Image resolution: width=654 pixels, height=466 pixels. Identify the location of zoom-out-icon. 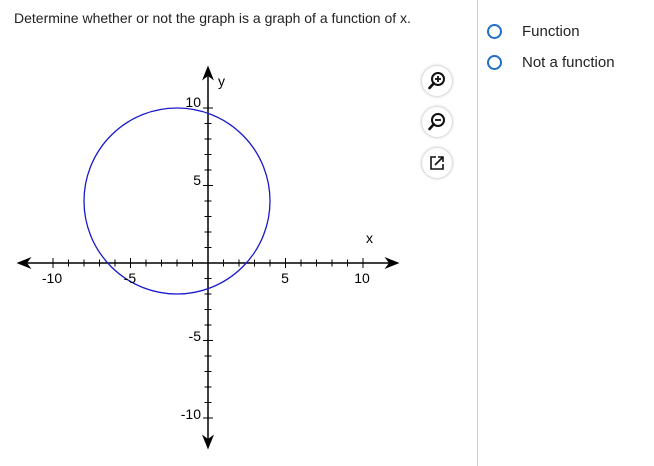
(436, 122).